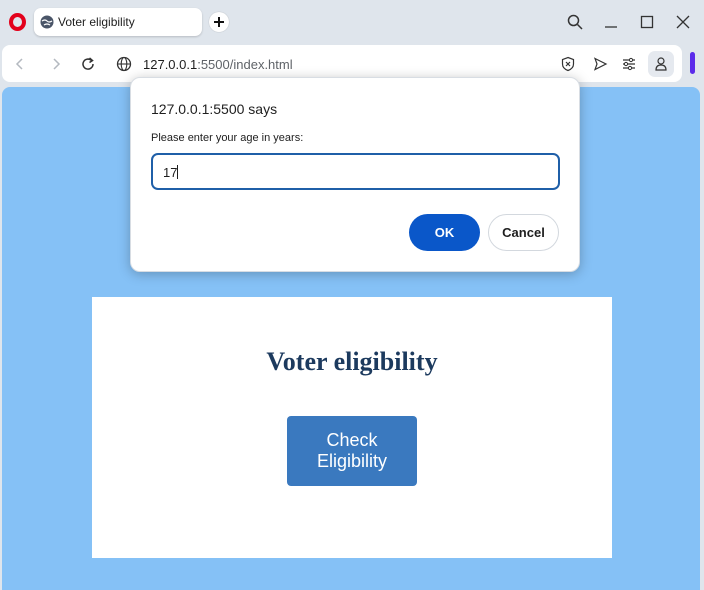  Describe the element at coordinates (629, 64) in the screenshot. I see `easy-setup-icon` at that location.